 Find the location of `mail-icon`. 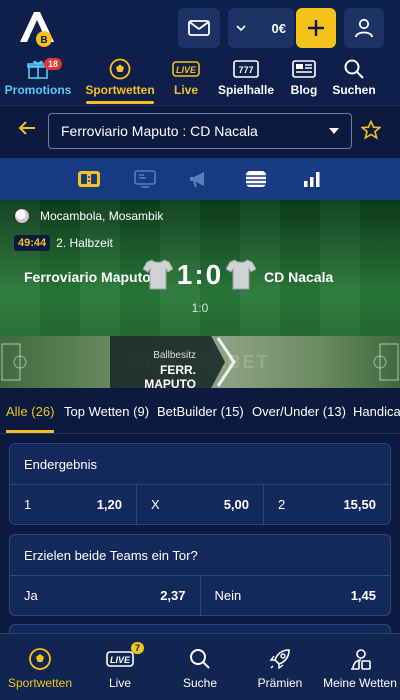

mail-icon is located at coordinates (199, 28).